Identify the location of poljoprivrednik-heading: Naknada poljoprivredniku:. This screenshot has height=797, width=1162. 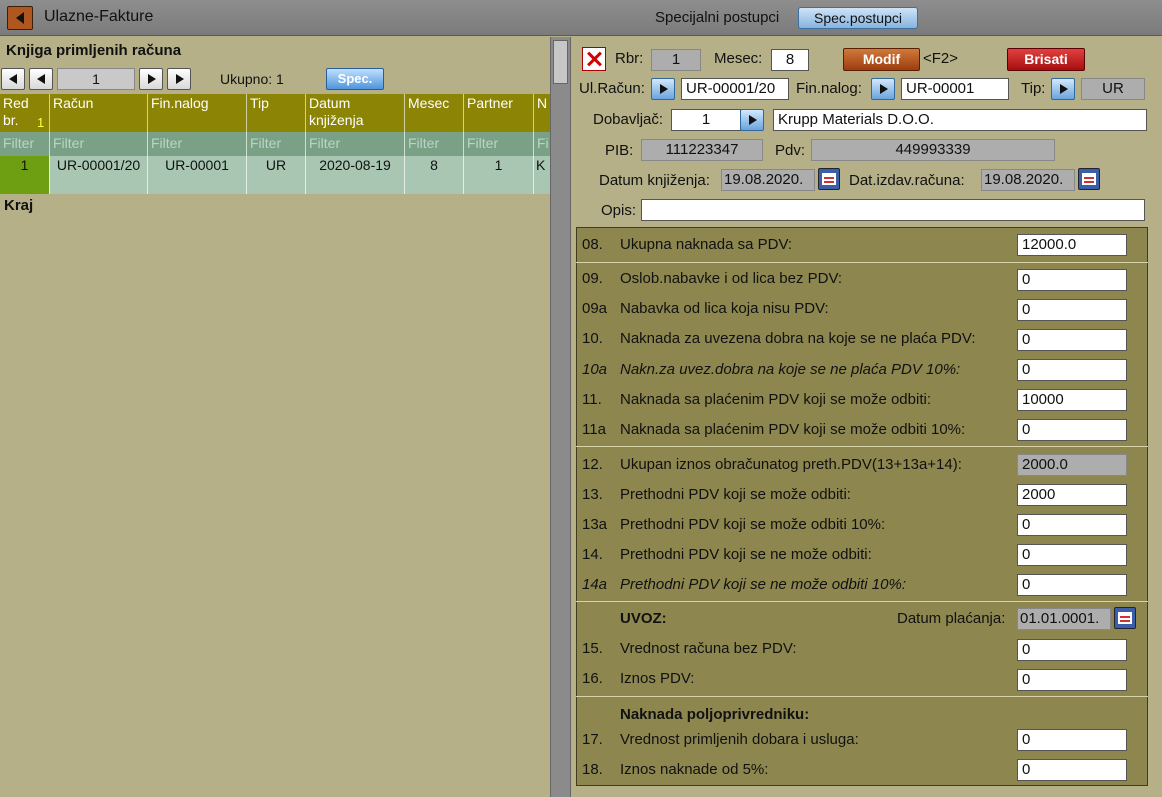
(715, 714).